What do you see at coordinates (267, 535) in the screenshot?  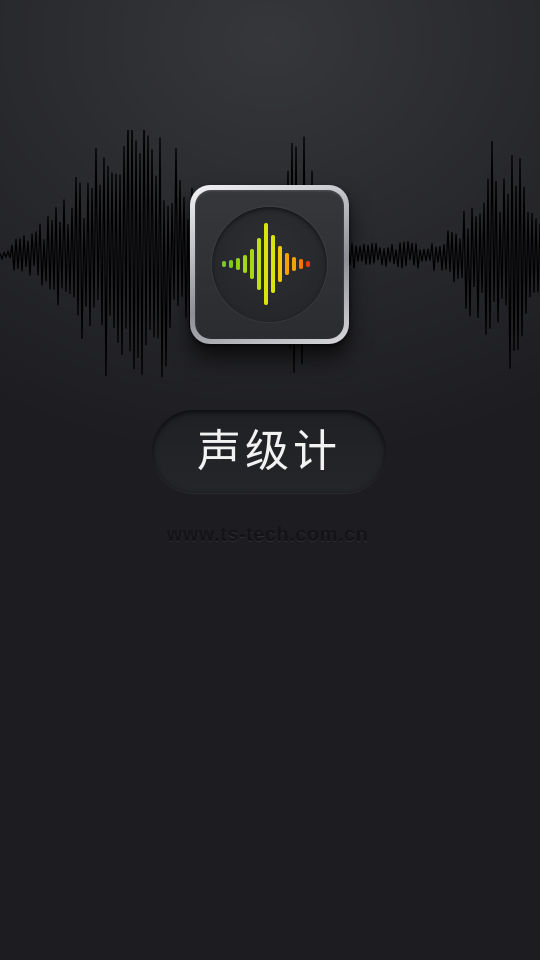 I see `website-url: www.ts-tech.com.cn` at bounding box center [267, 535].